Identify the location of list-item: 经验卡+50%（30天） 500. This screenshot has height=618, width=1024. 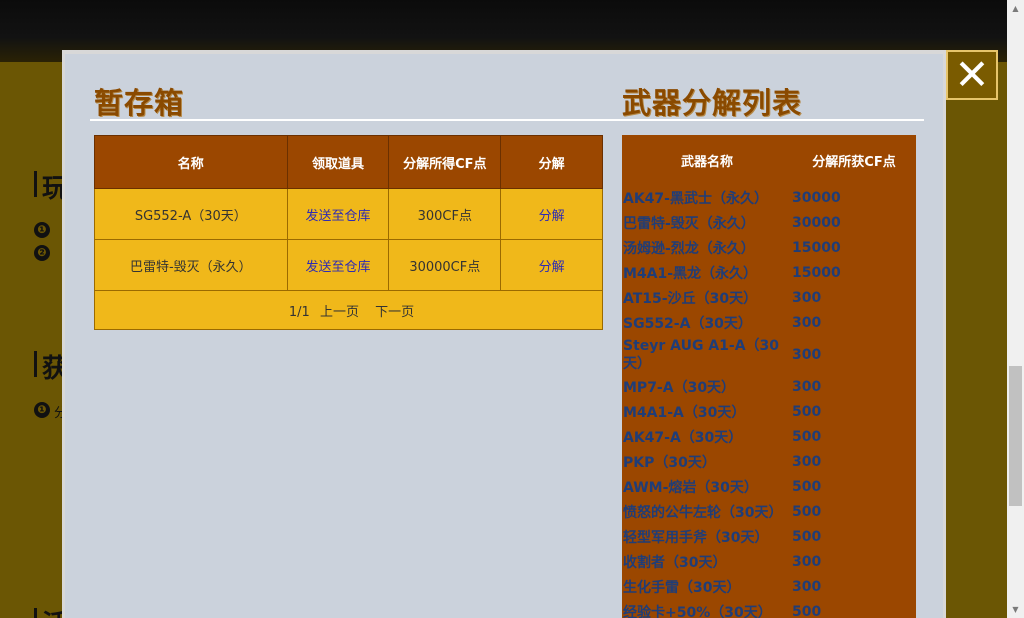
(769, 608).